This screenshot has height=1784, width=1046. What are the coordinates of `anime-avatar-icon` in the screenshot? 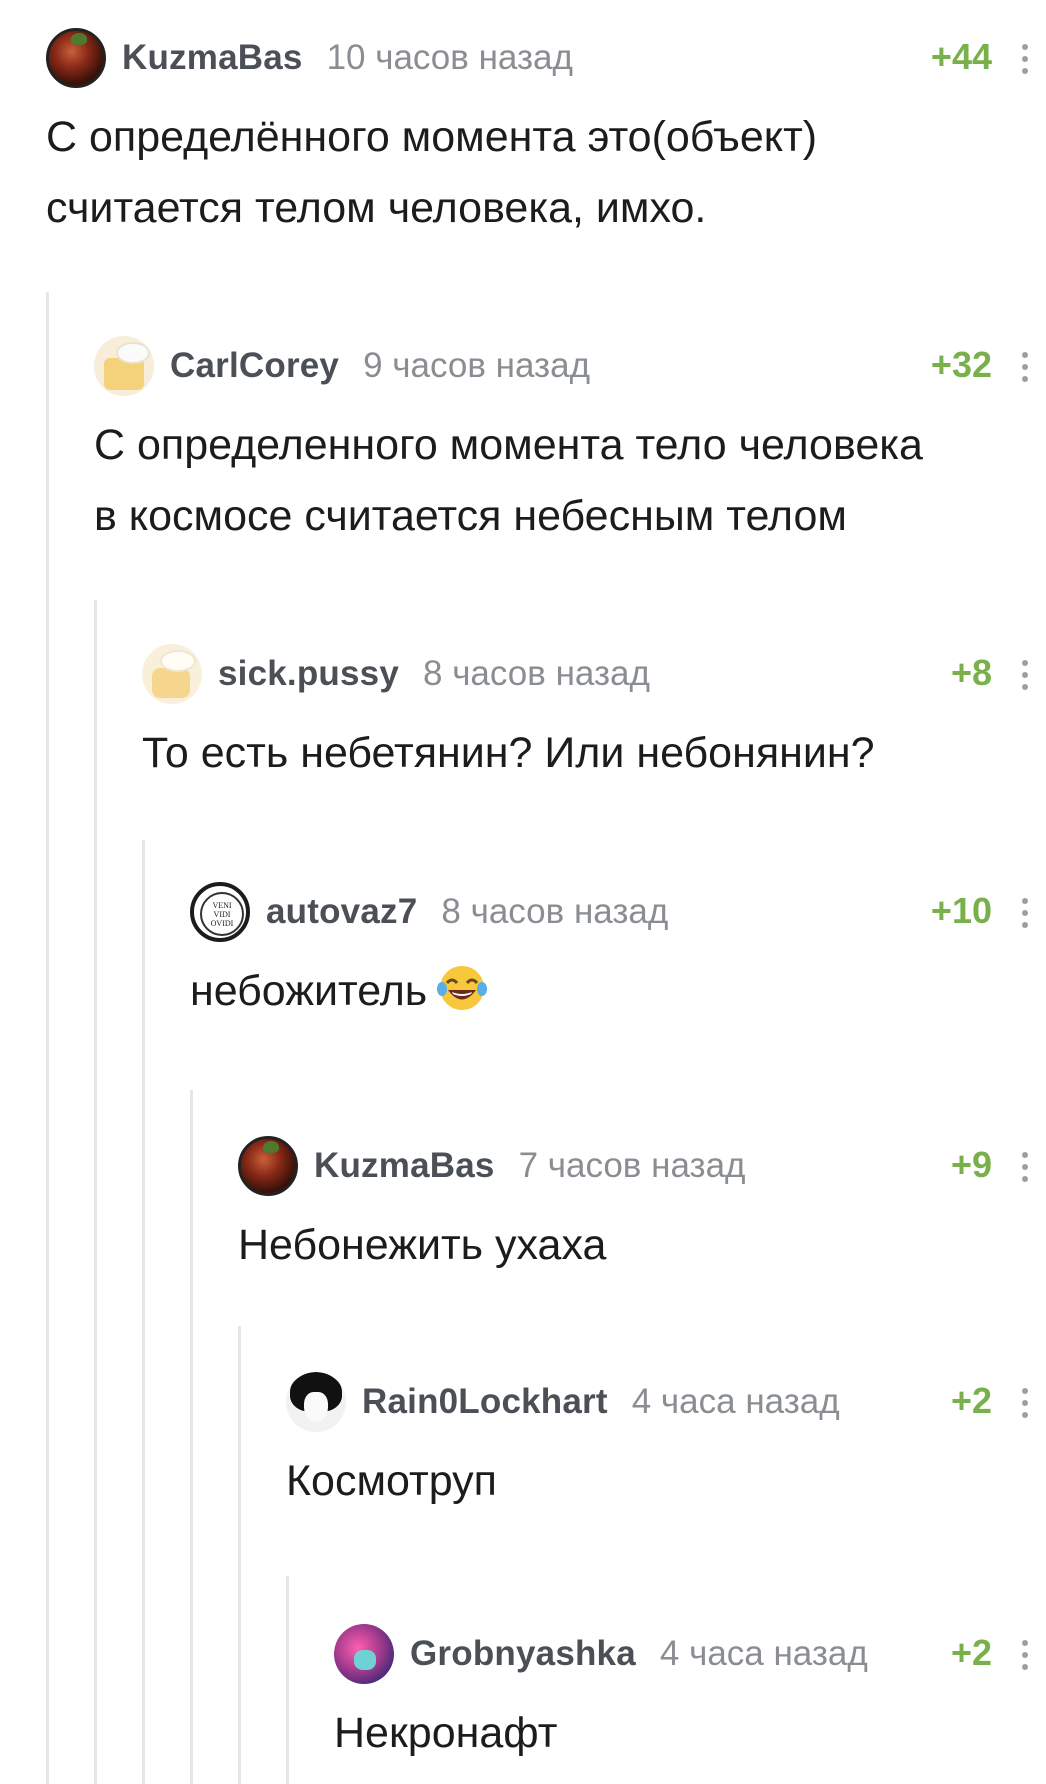 It's located at (316, 1402).